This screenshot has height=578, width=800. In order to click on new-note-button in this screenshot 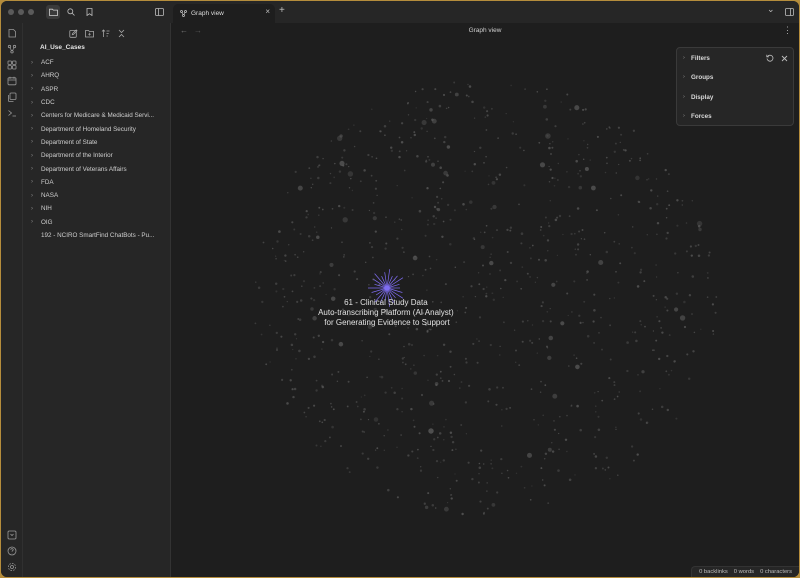, I will do `click(73, 33)`.